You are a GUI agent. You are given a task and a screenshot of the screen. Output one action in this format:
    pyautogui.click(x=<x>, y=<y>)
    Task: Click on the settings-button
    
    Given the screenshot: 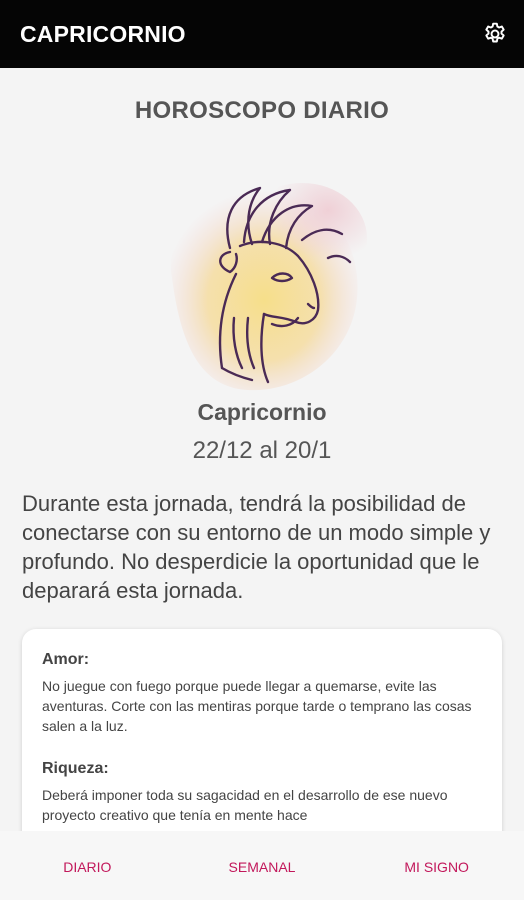 What is the action you would take?
    pyautogui.click(x=495, y=34)
    